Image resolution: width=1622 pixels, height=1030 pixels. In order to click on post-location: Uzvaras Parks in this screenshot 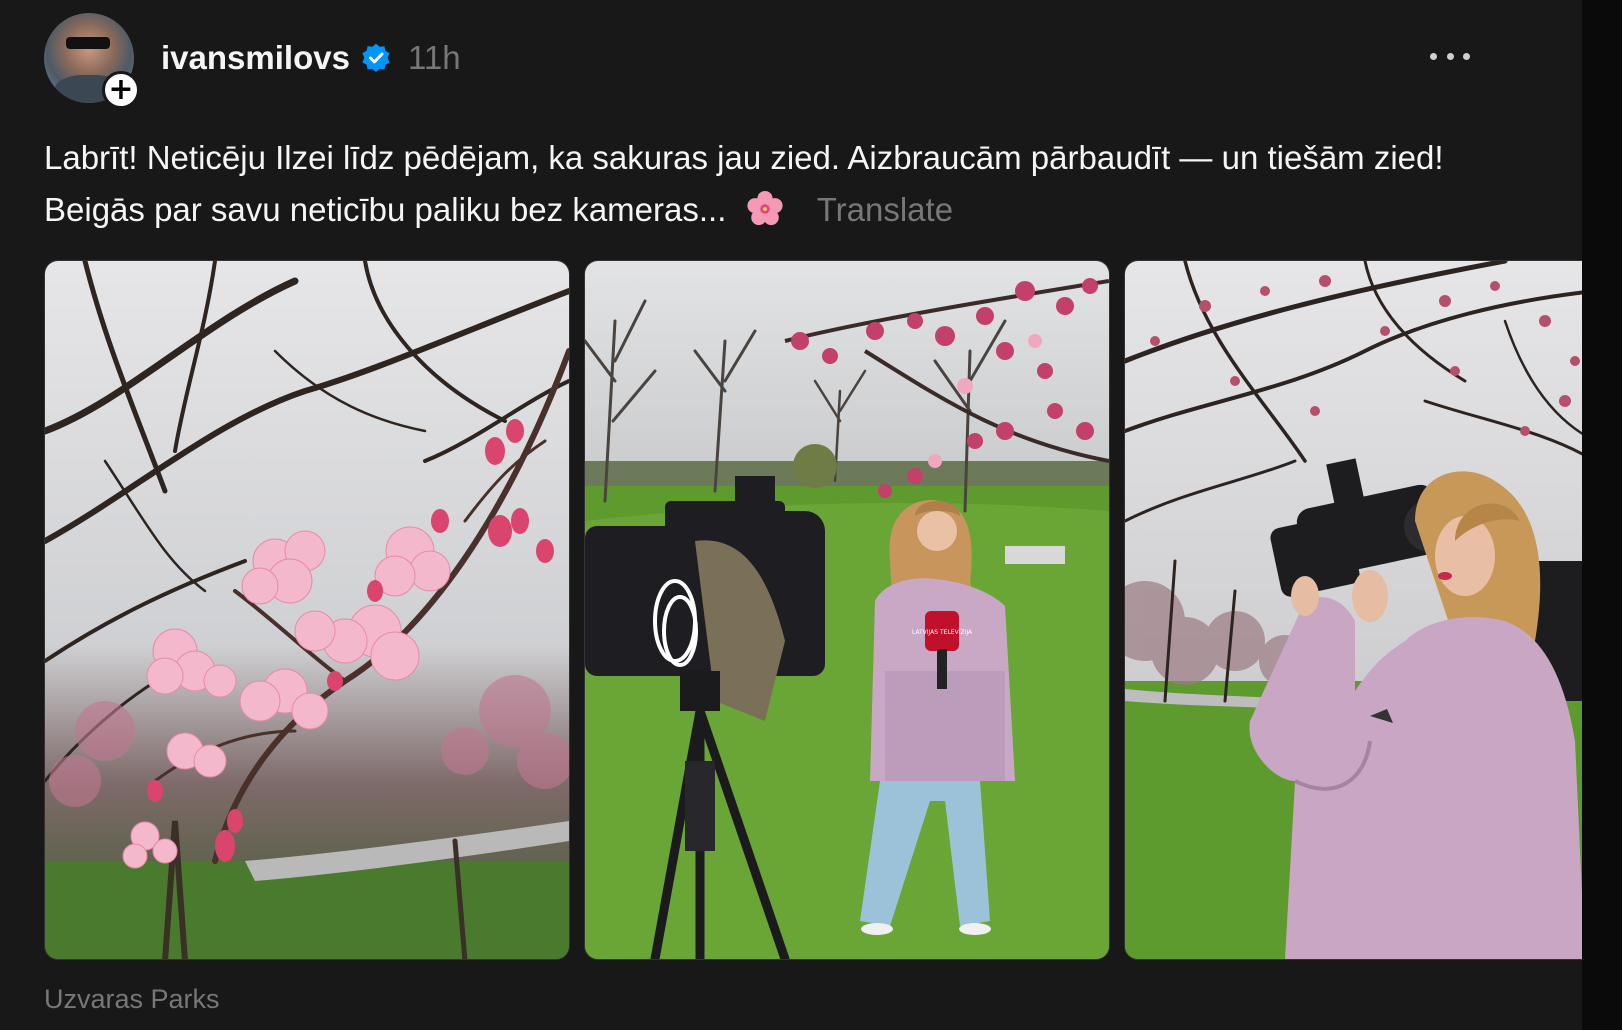, I will do `click(132, 999)`.